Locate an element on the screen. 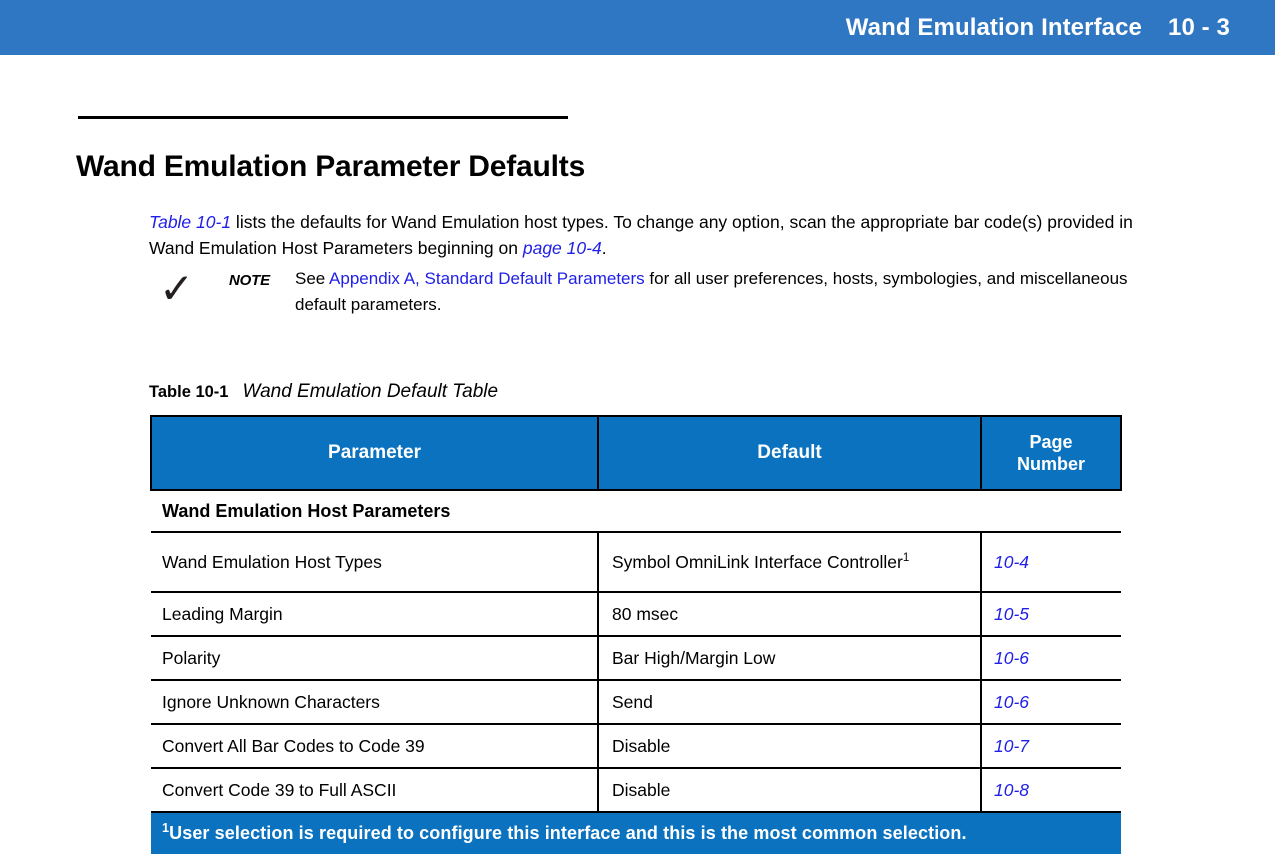 This screenshot has width=1275, height=854. cell-parameter: Convert Code 39 to Full ASCII is located at coordinates (375, 790).